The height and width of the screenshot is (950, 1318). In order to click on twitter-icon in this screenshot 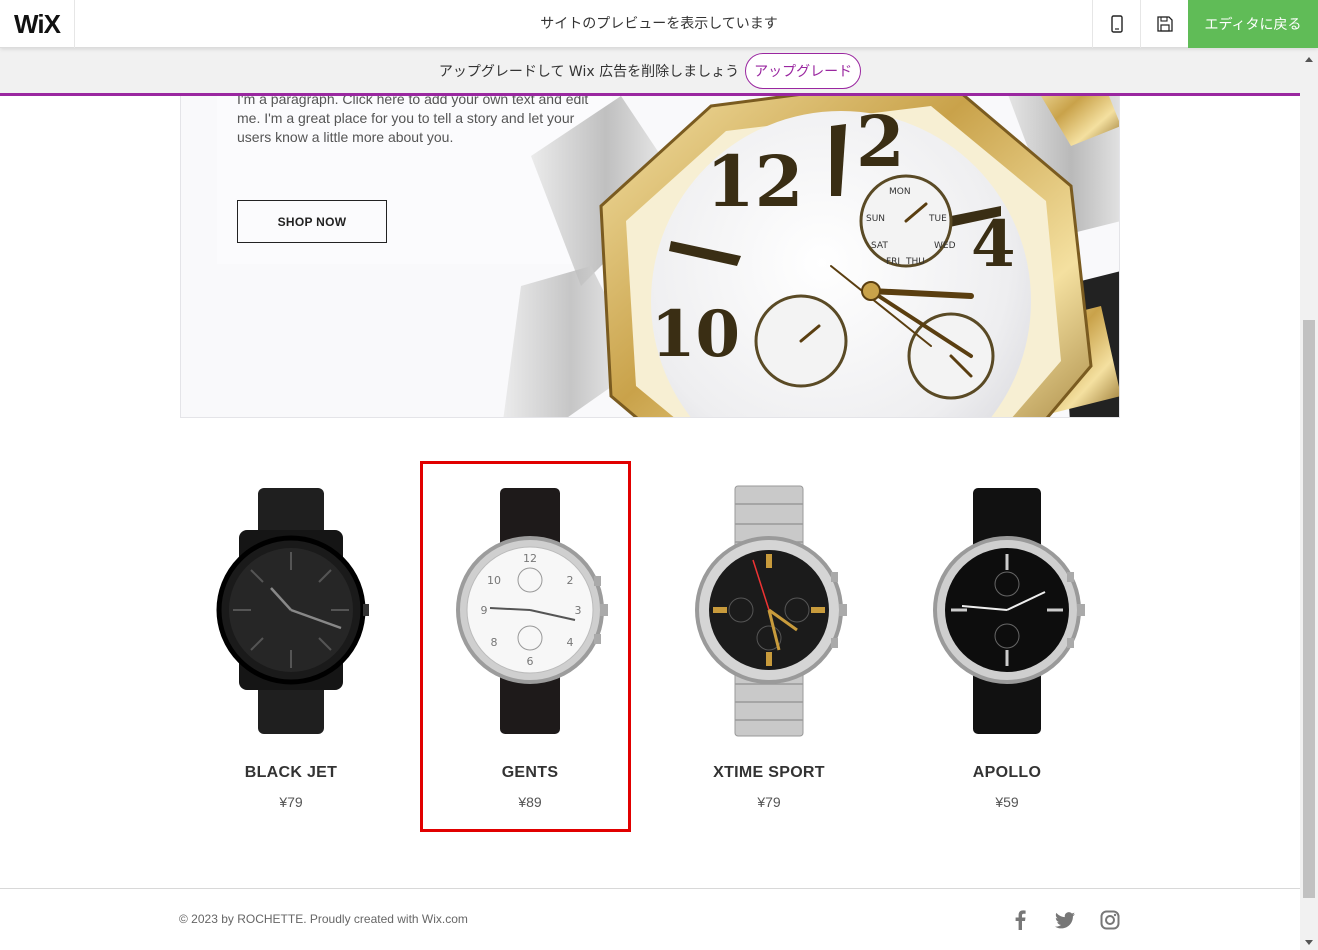, I will do `click(1065, 920)`.